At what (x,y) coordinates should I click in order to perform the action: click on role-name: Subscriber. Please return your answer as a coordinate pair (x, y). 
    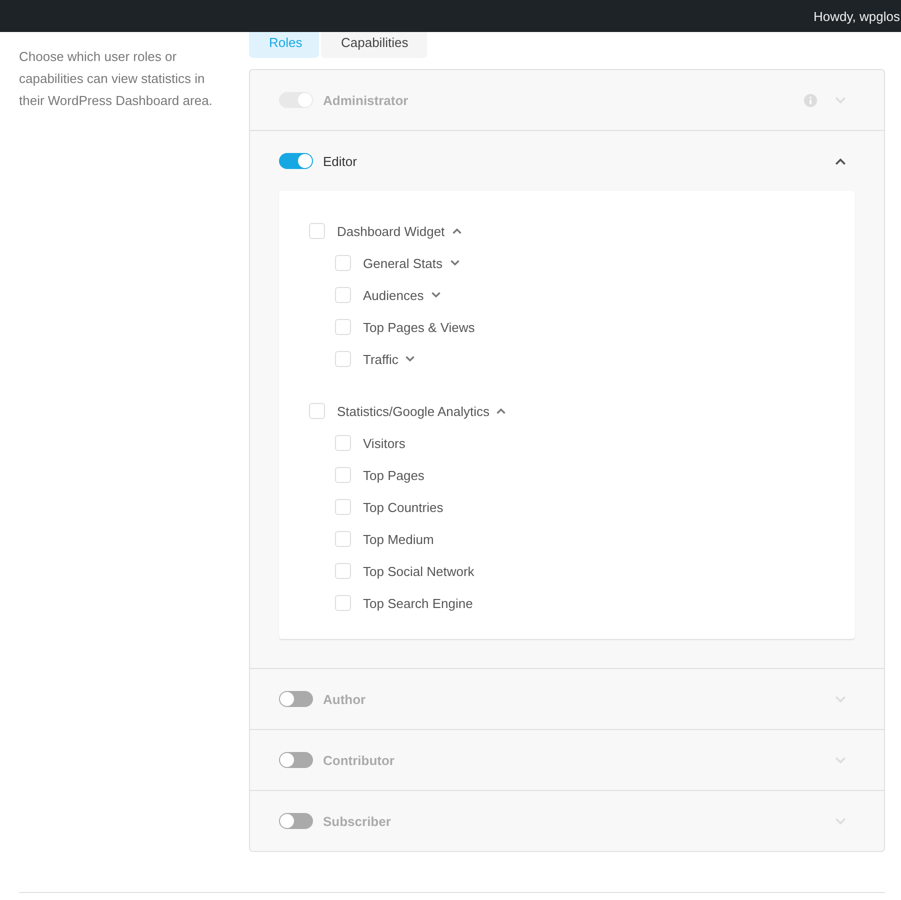
    Looking at the image, I should click on (357, 821).